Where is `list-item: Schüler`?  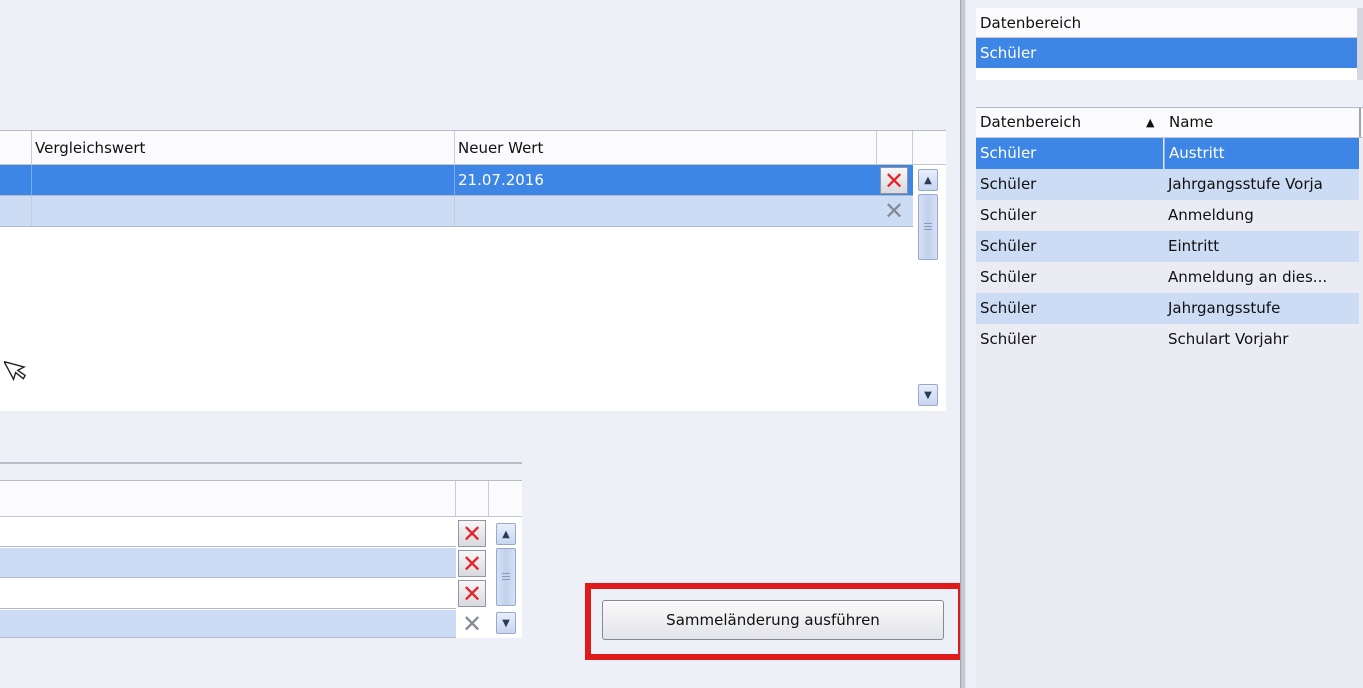 list-item: Schüler is located at coordinates (1166, 53).